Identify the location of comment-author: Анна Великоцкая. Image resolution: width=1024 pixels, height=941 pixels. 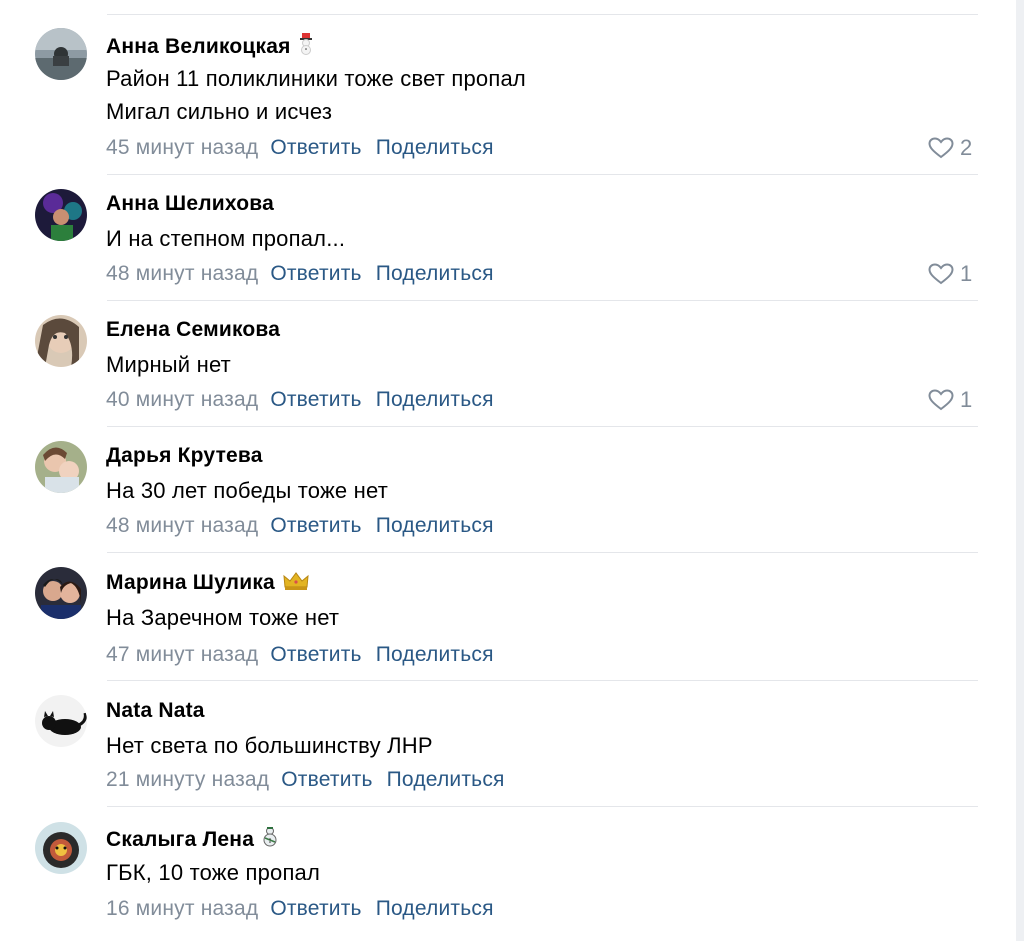
(209, 47).